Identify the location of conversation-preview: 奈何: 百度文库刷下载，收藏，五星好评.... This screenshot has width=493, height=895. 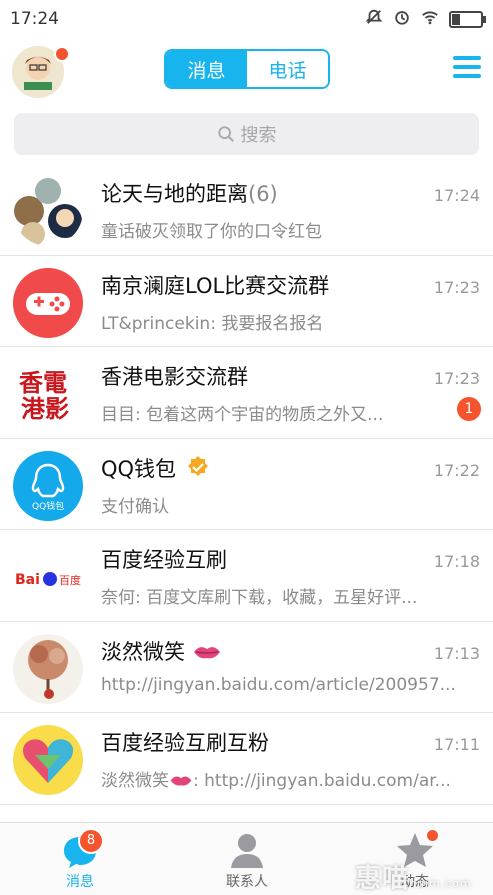
(259, 598).